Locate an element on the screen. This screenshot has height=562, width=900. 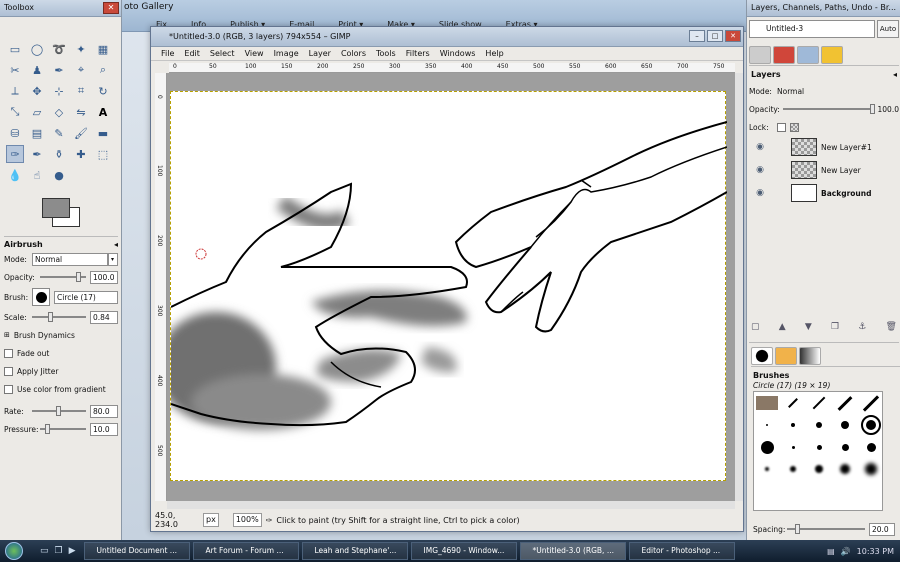
lock-pixels-checkbox is located at coordinates (781, 127).